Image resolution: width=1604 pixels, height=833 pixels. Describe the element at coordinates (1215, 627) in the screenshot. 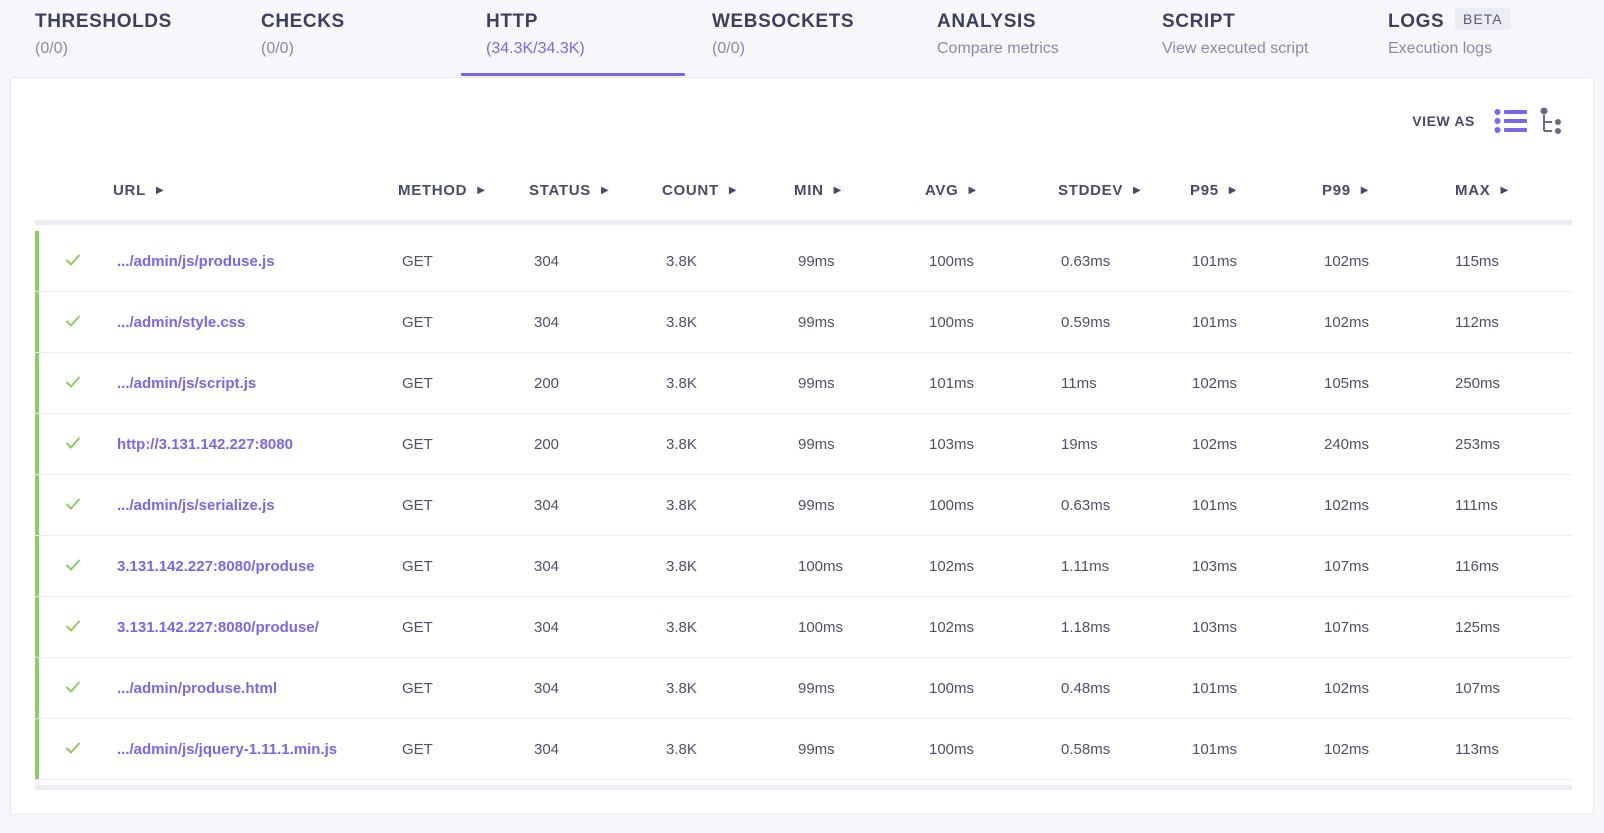

I see `p95-cell: 103ms` at that location.